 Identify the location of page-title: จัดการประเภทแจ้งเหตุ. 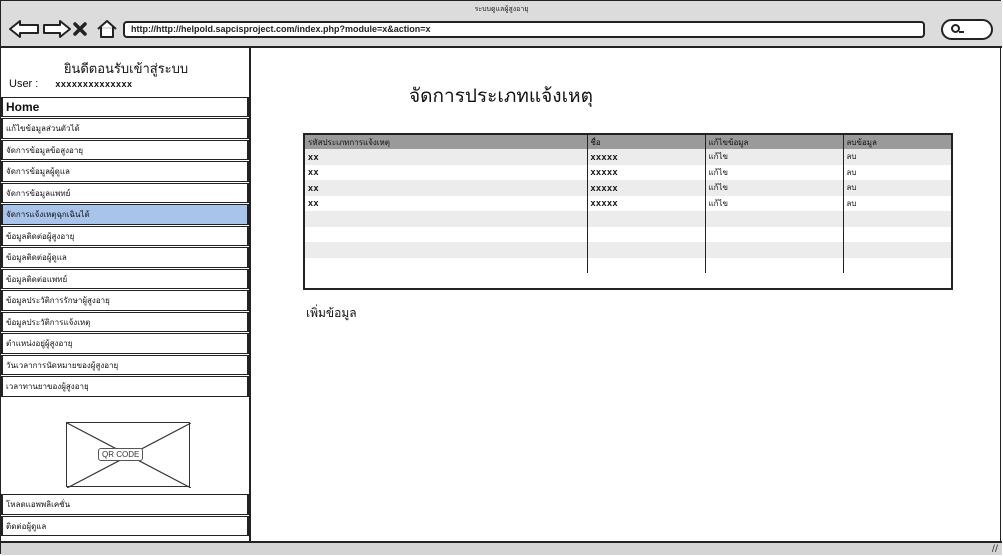
(501, 96).